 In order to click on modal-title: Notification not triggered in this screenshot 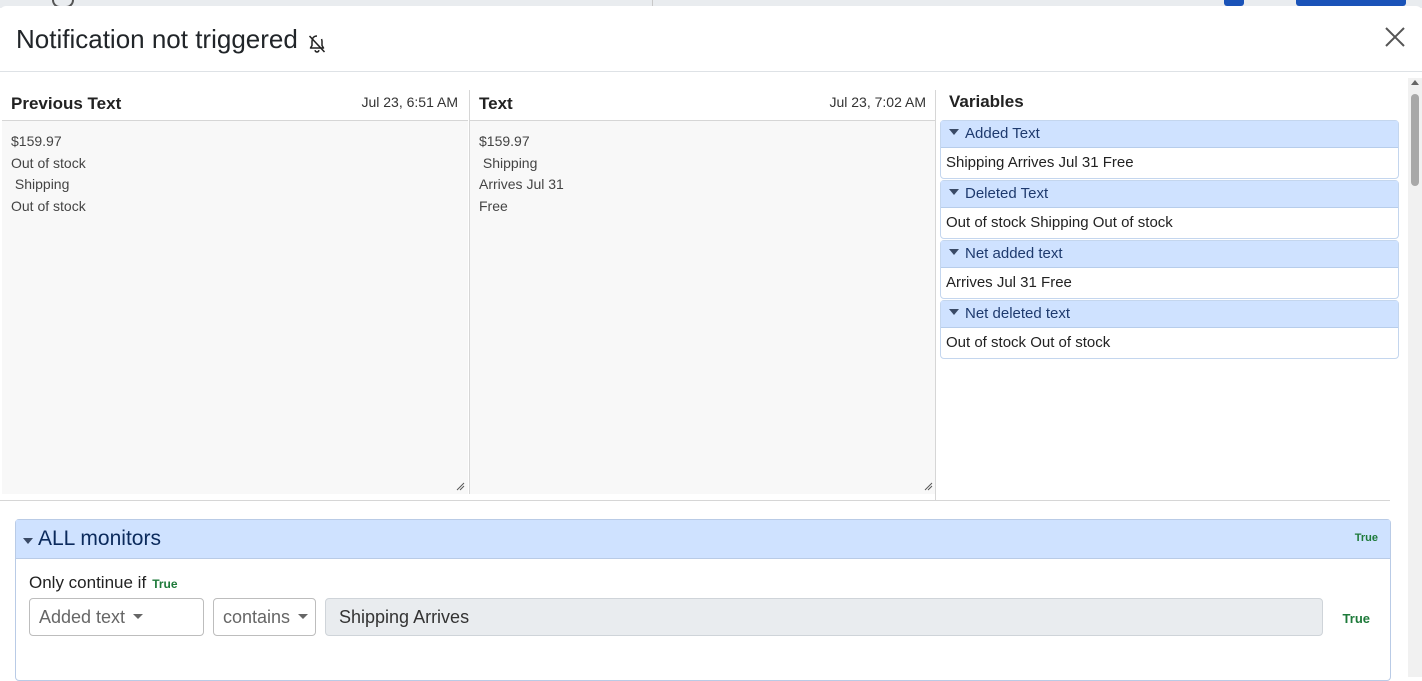, I will do `click(172, 39)`.